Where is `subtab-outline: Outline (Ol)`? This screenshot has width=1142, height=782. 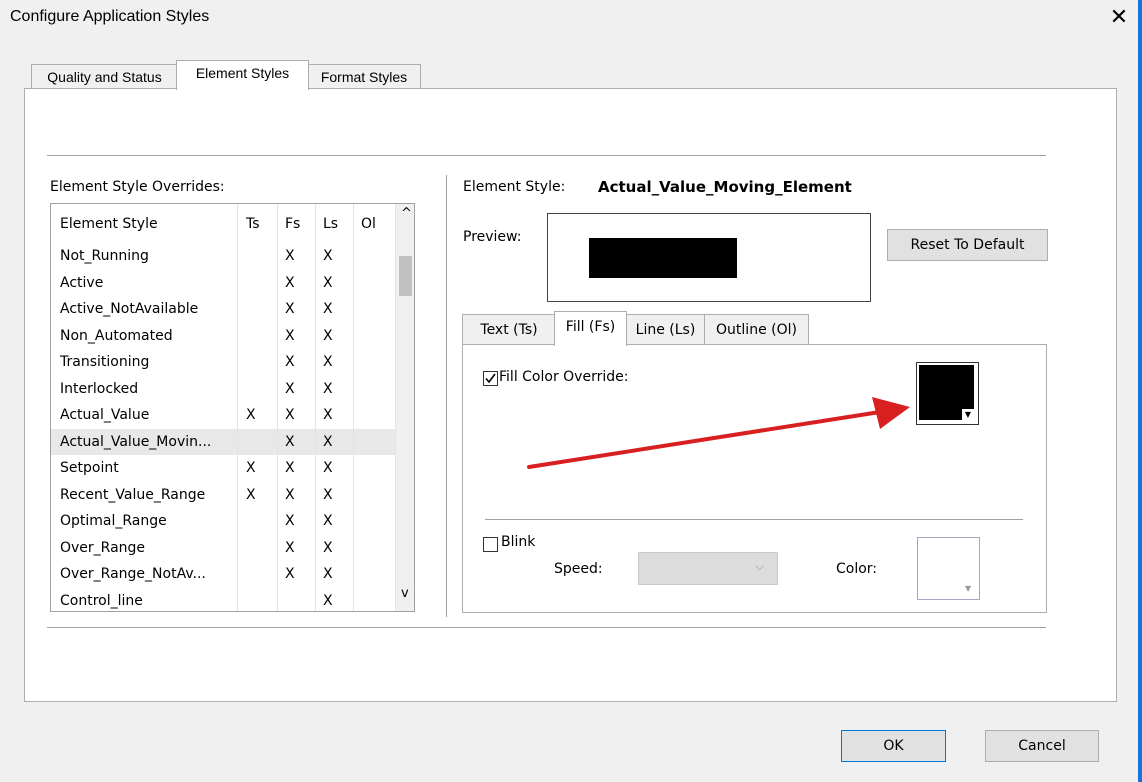 subtab-outline: Outline (Ol) is located at coordinates (756, 329).